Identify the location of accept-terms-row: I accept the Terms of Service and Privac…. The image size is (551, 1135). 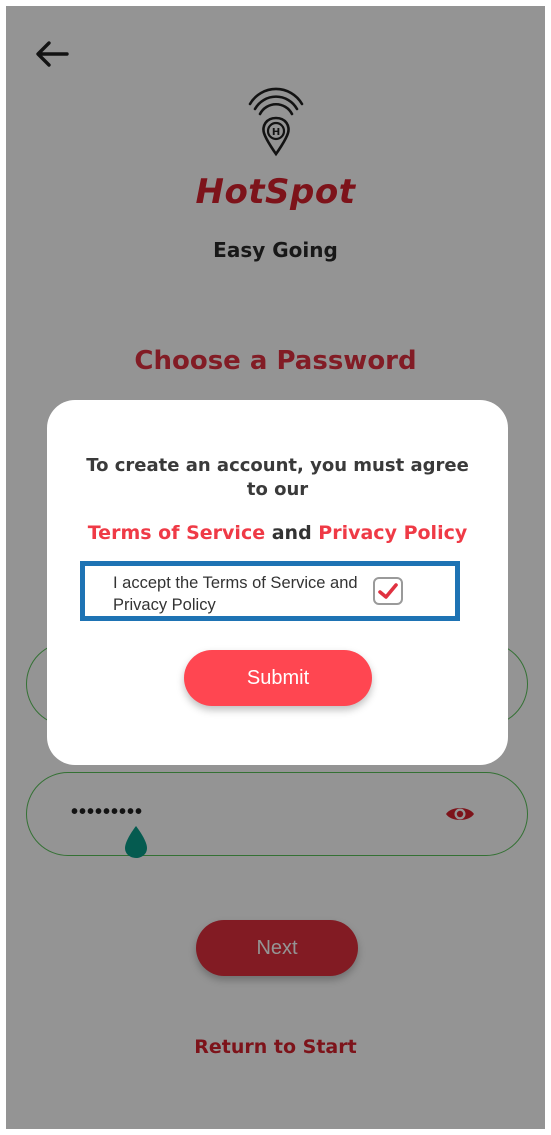
(270, 591).